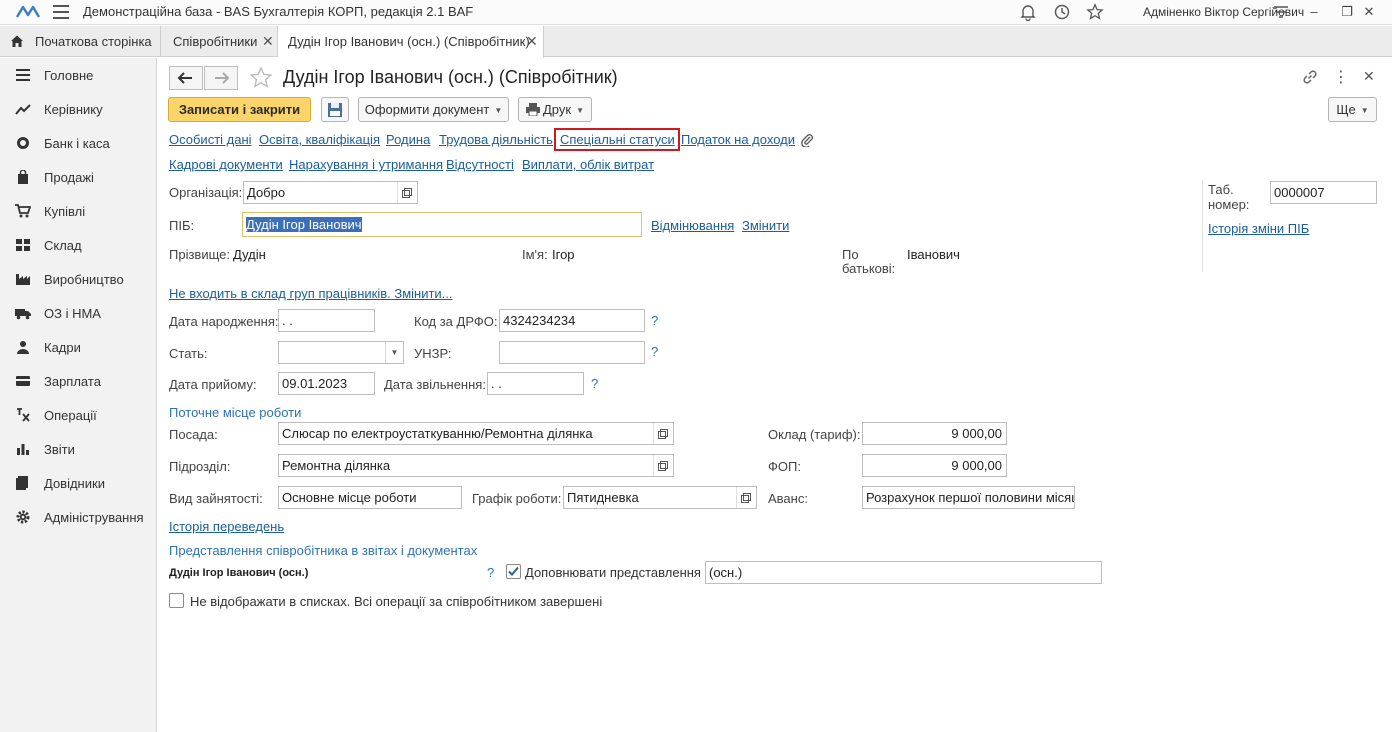 The height and width of the screenshot is (732, 1392). What do you see at coordinates (1314, 12) in the screenshot?
I see `minimize-icon: –` at bounding box center [1314, 12].